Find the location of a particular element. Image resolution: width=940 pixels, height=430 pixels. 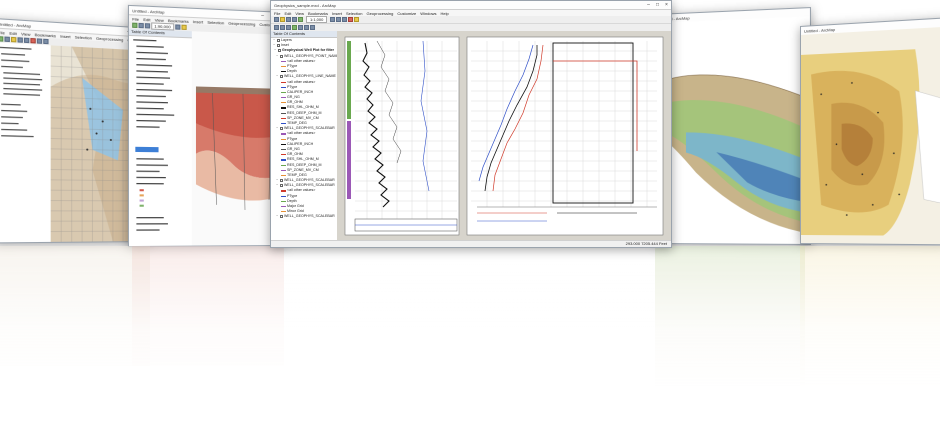

menu-item-customize: Customize is located at coordinates (406, 13).